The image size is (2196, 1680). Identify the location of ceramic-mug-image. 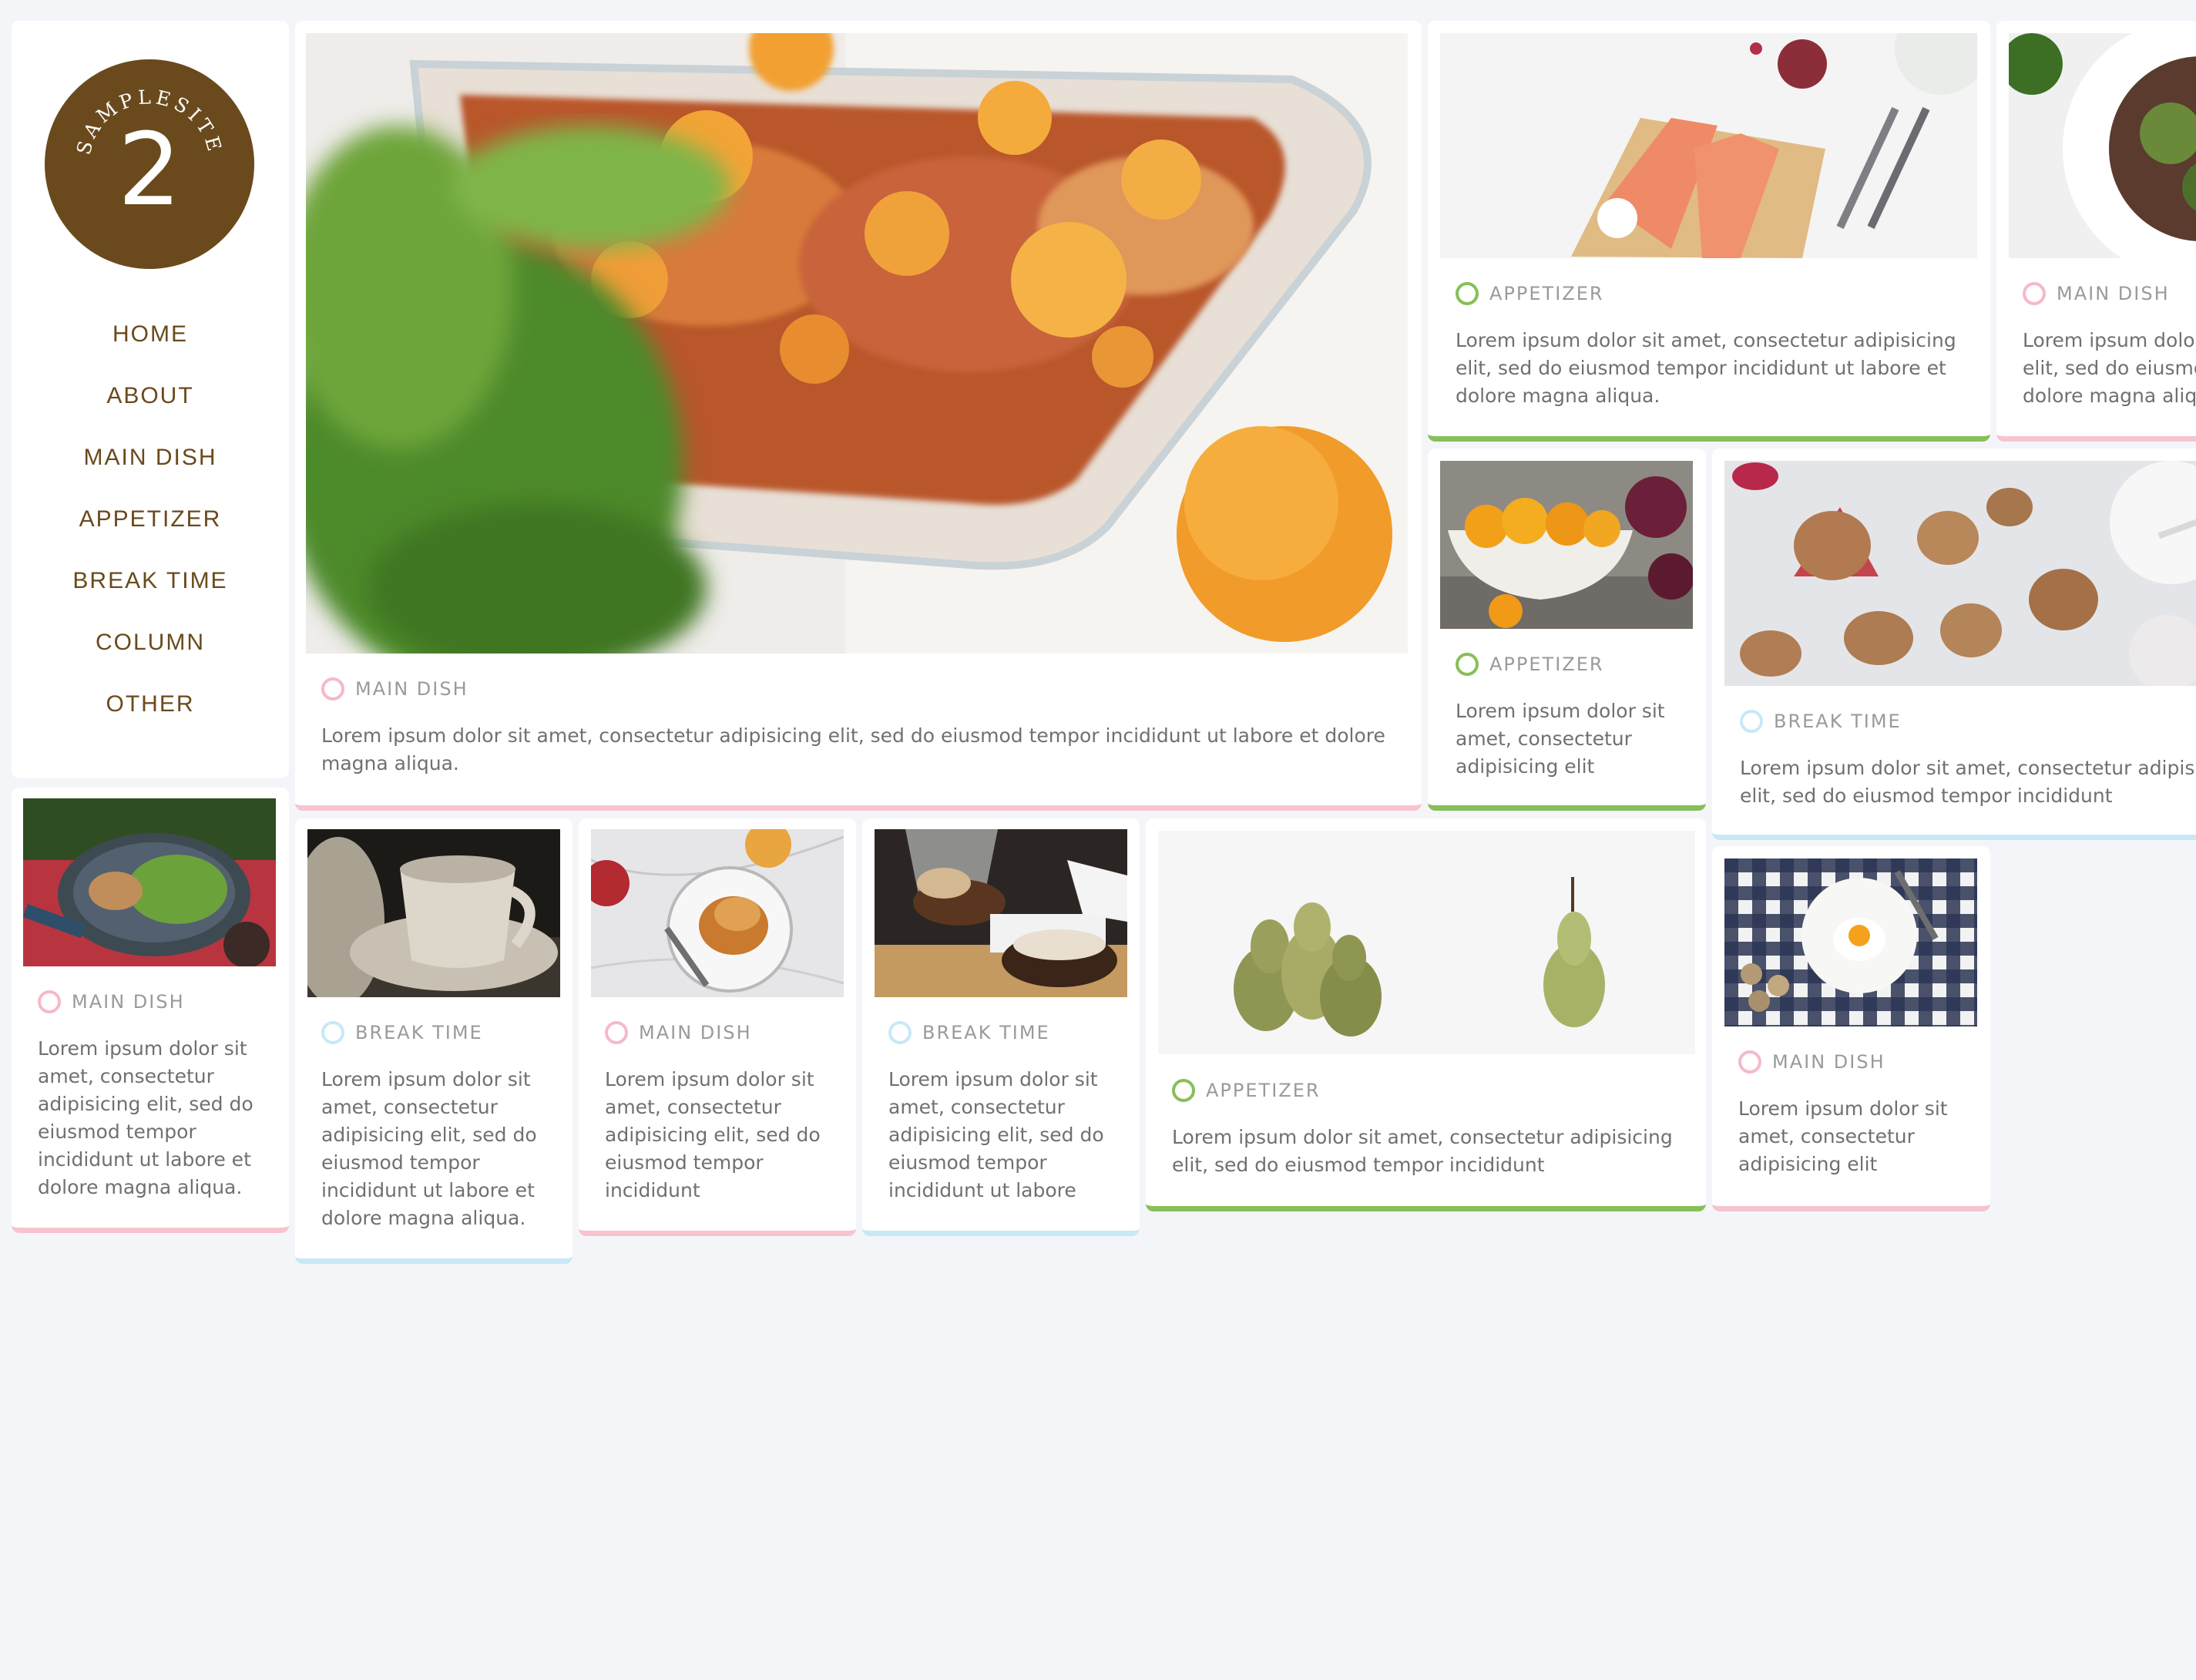
(434, 913).